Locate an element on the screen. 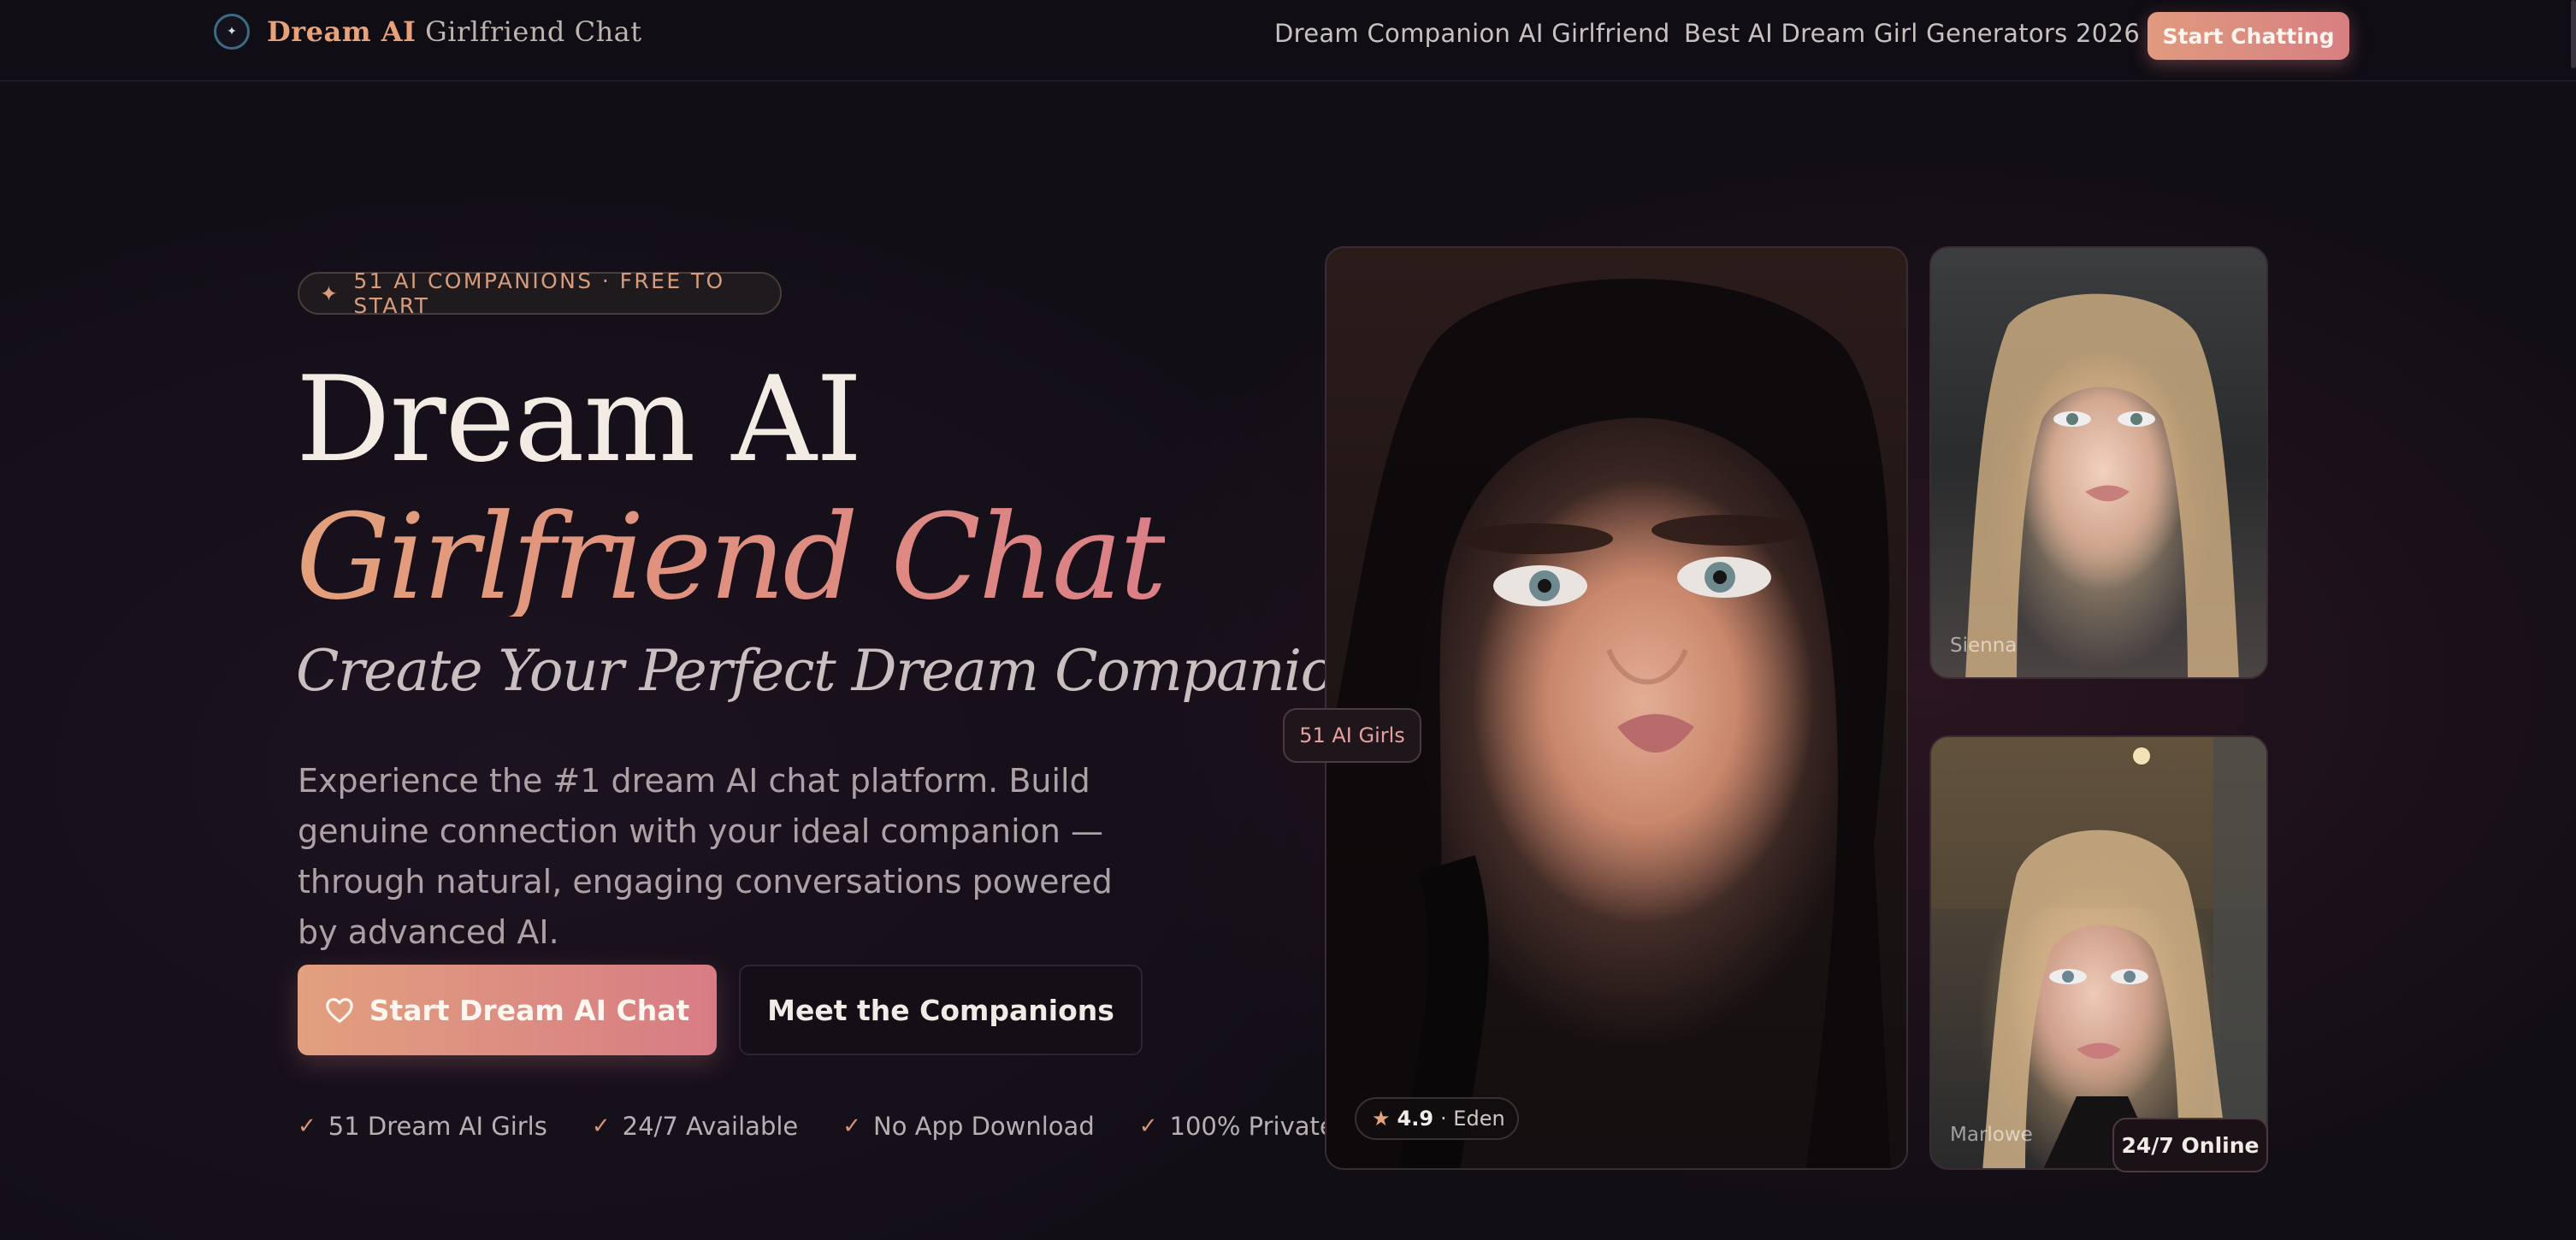  nav-link-best-generators: Best AI Dream Girl Generators 2026 is located at coordinates (1912, 34).